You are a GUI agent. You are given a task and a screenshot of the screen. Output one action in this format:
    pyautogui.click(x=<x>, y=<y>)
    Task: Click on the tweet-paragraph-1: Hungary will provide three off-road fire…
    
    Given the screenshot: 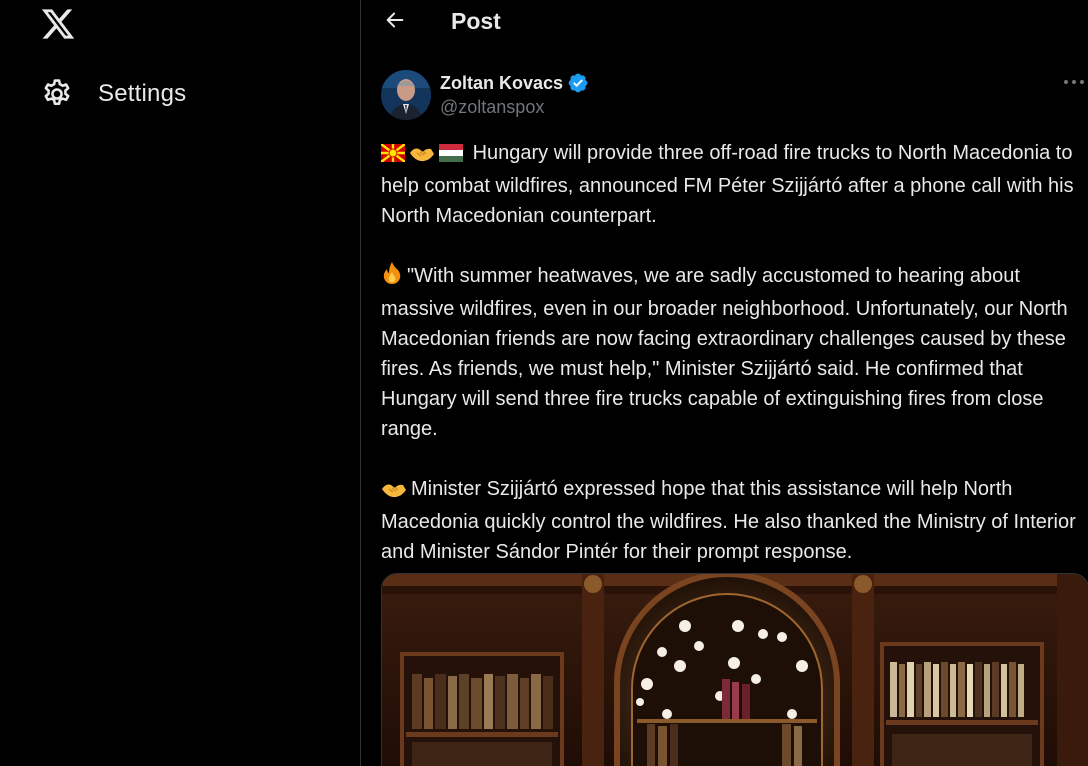 What is the action you would take?
    pyautogui.click(x=734, y=184)
    